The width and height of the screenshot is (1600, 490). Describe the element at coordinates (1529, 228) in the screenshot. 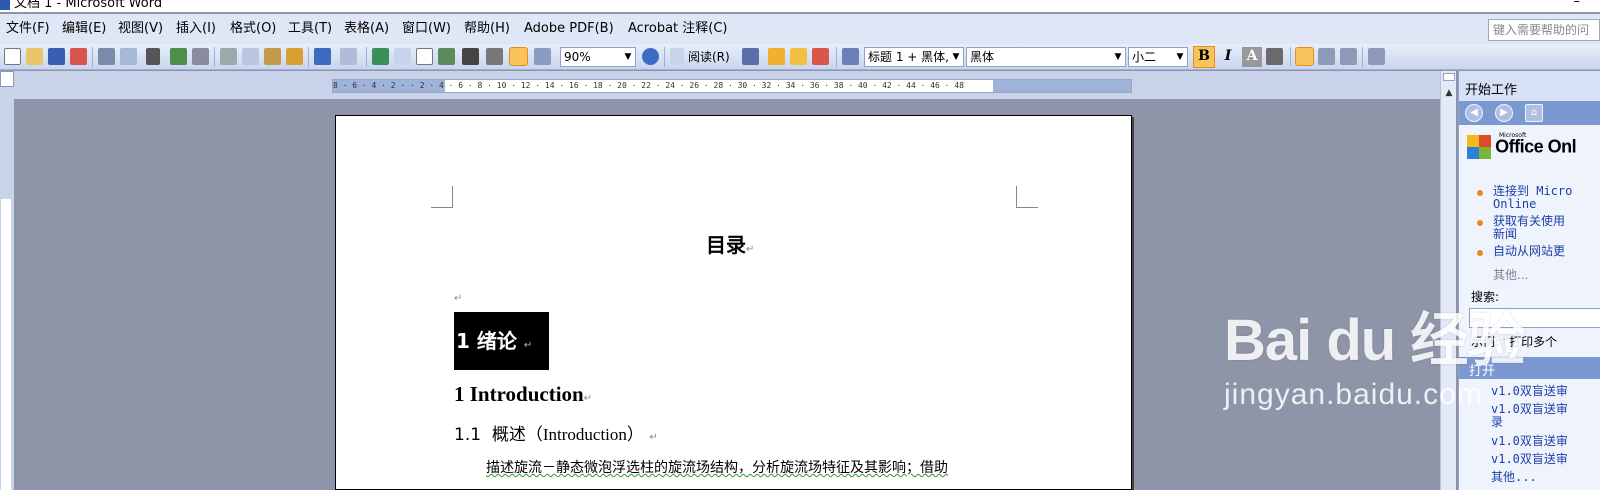

I see `link-usage-news: 获取有关使用 新闻` at that location.